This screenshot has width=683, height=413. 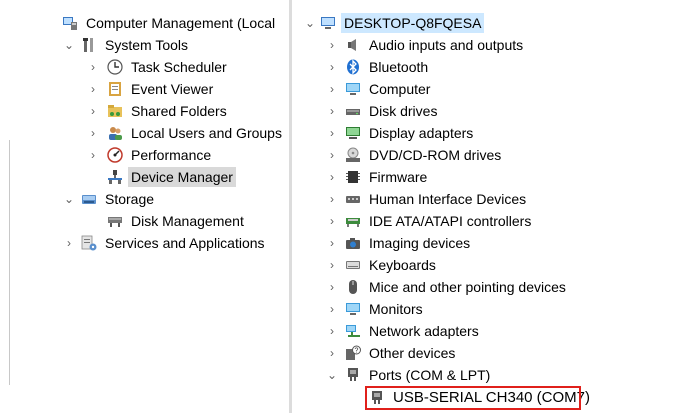 What do you see at coordinates (401, 353) in the screenshot?
I see `device-category-other: ? Other devices` at bounding box center [401, 353].